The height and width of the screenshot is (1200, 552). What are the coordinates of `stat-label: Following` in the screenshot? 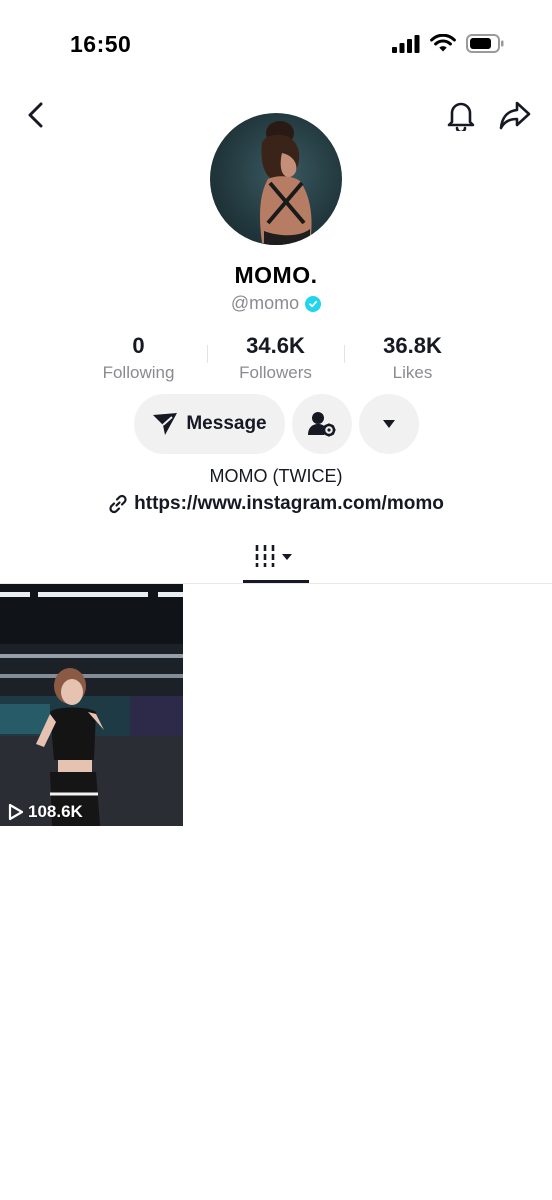 It's located at (138, 372).